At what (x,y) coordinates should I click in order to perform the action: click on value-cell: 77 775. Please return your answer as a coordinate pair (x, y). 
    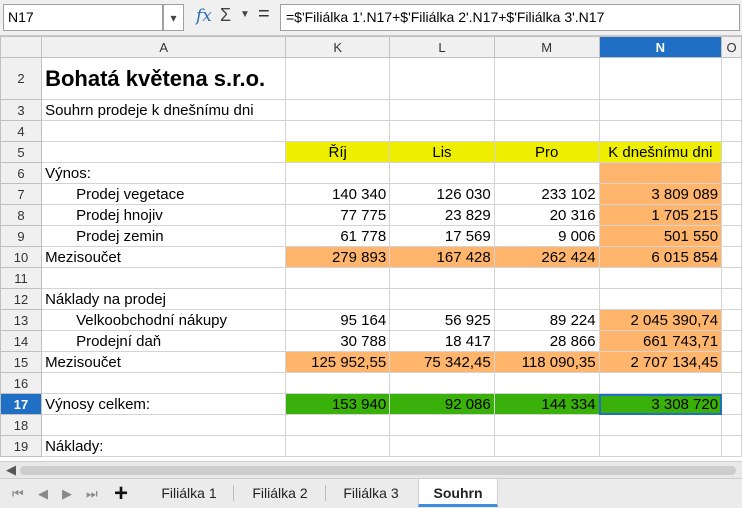
    Looking at the image, I should click on (338, 215).